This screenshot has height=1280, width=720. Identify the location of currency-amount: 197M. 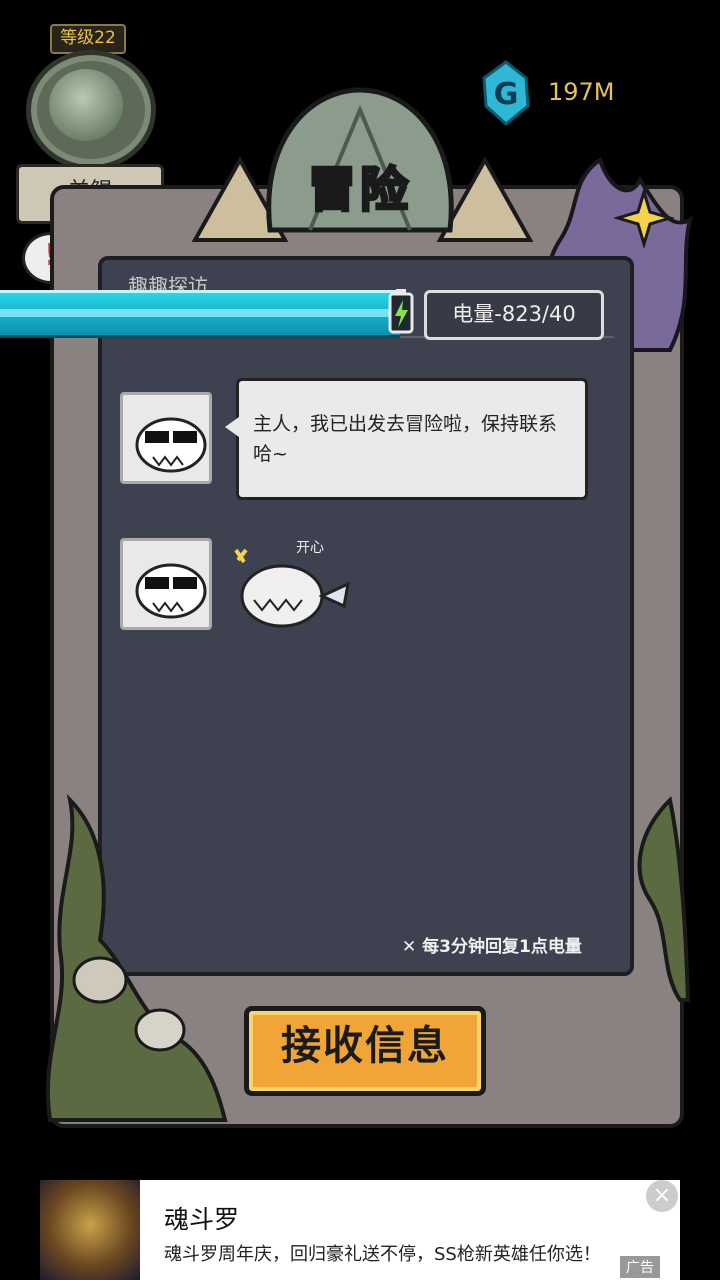
(581, 92).